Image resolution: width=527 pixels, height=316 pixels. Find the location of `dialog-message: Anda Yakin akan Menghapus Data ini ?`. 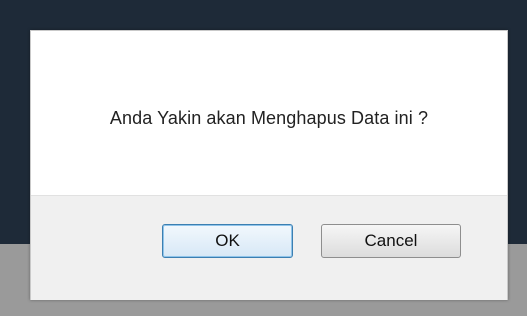

dialog-message: Anda Yakin akan Menghapus Data ini ? is located at coordinates (269, 117).